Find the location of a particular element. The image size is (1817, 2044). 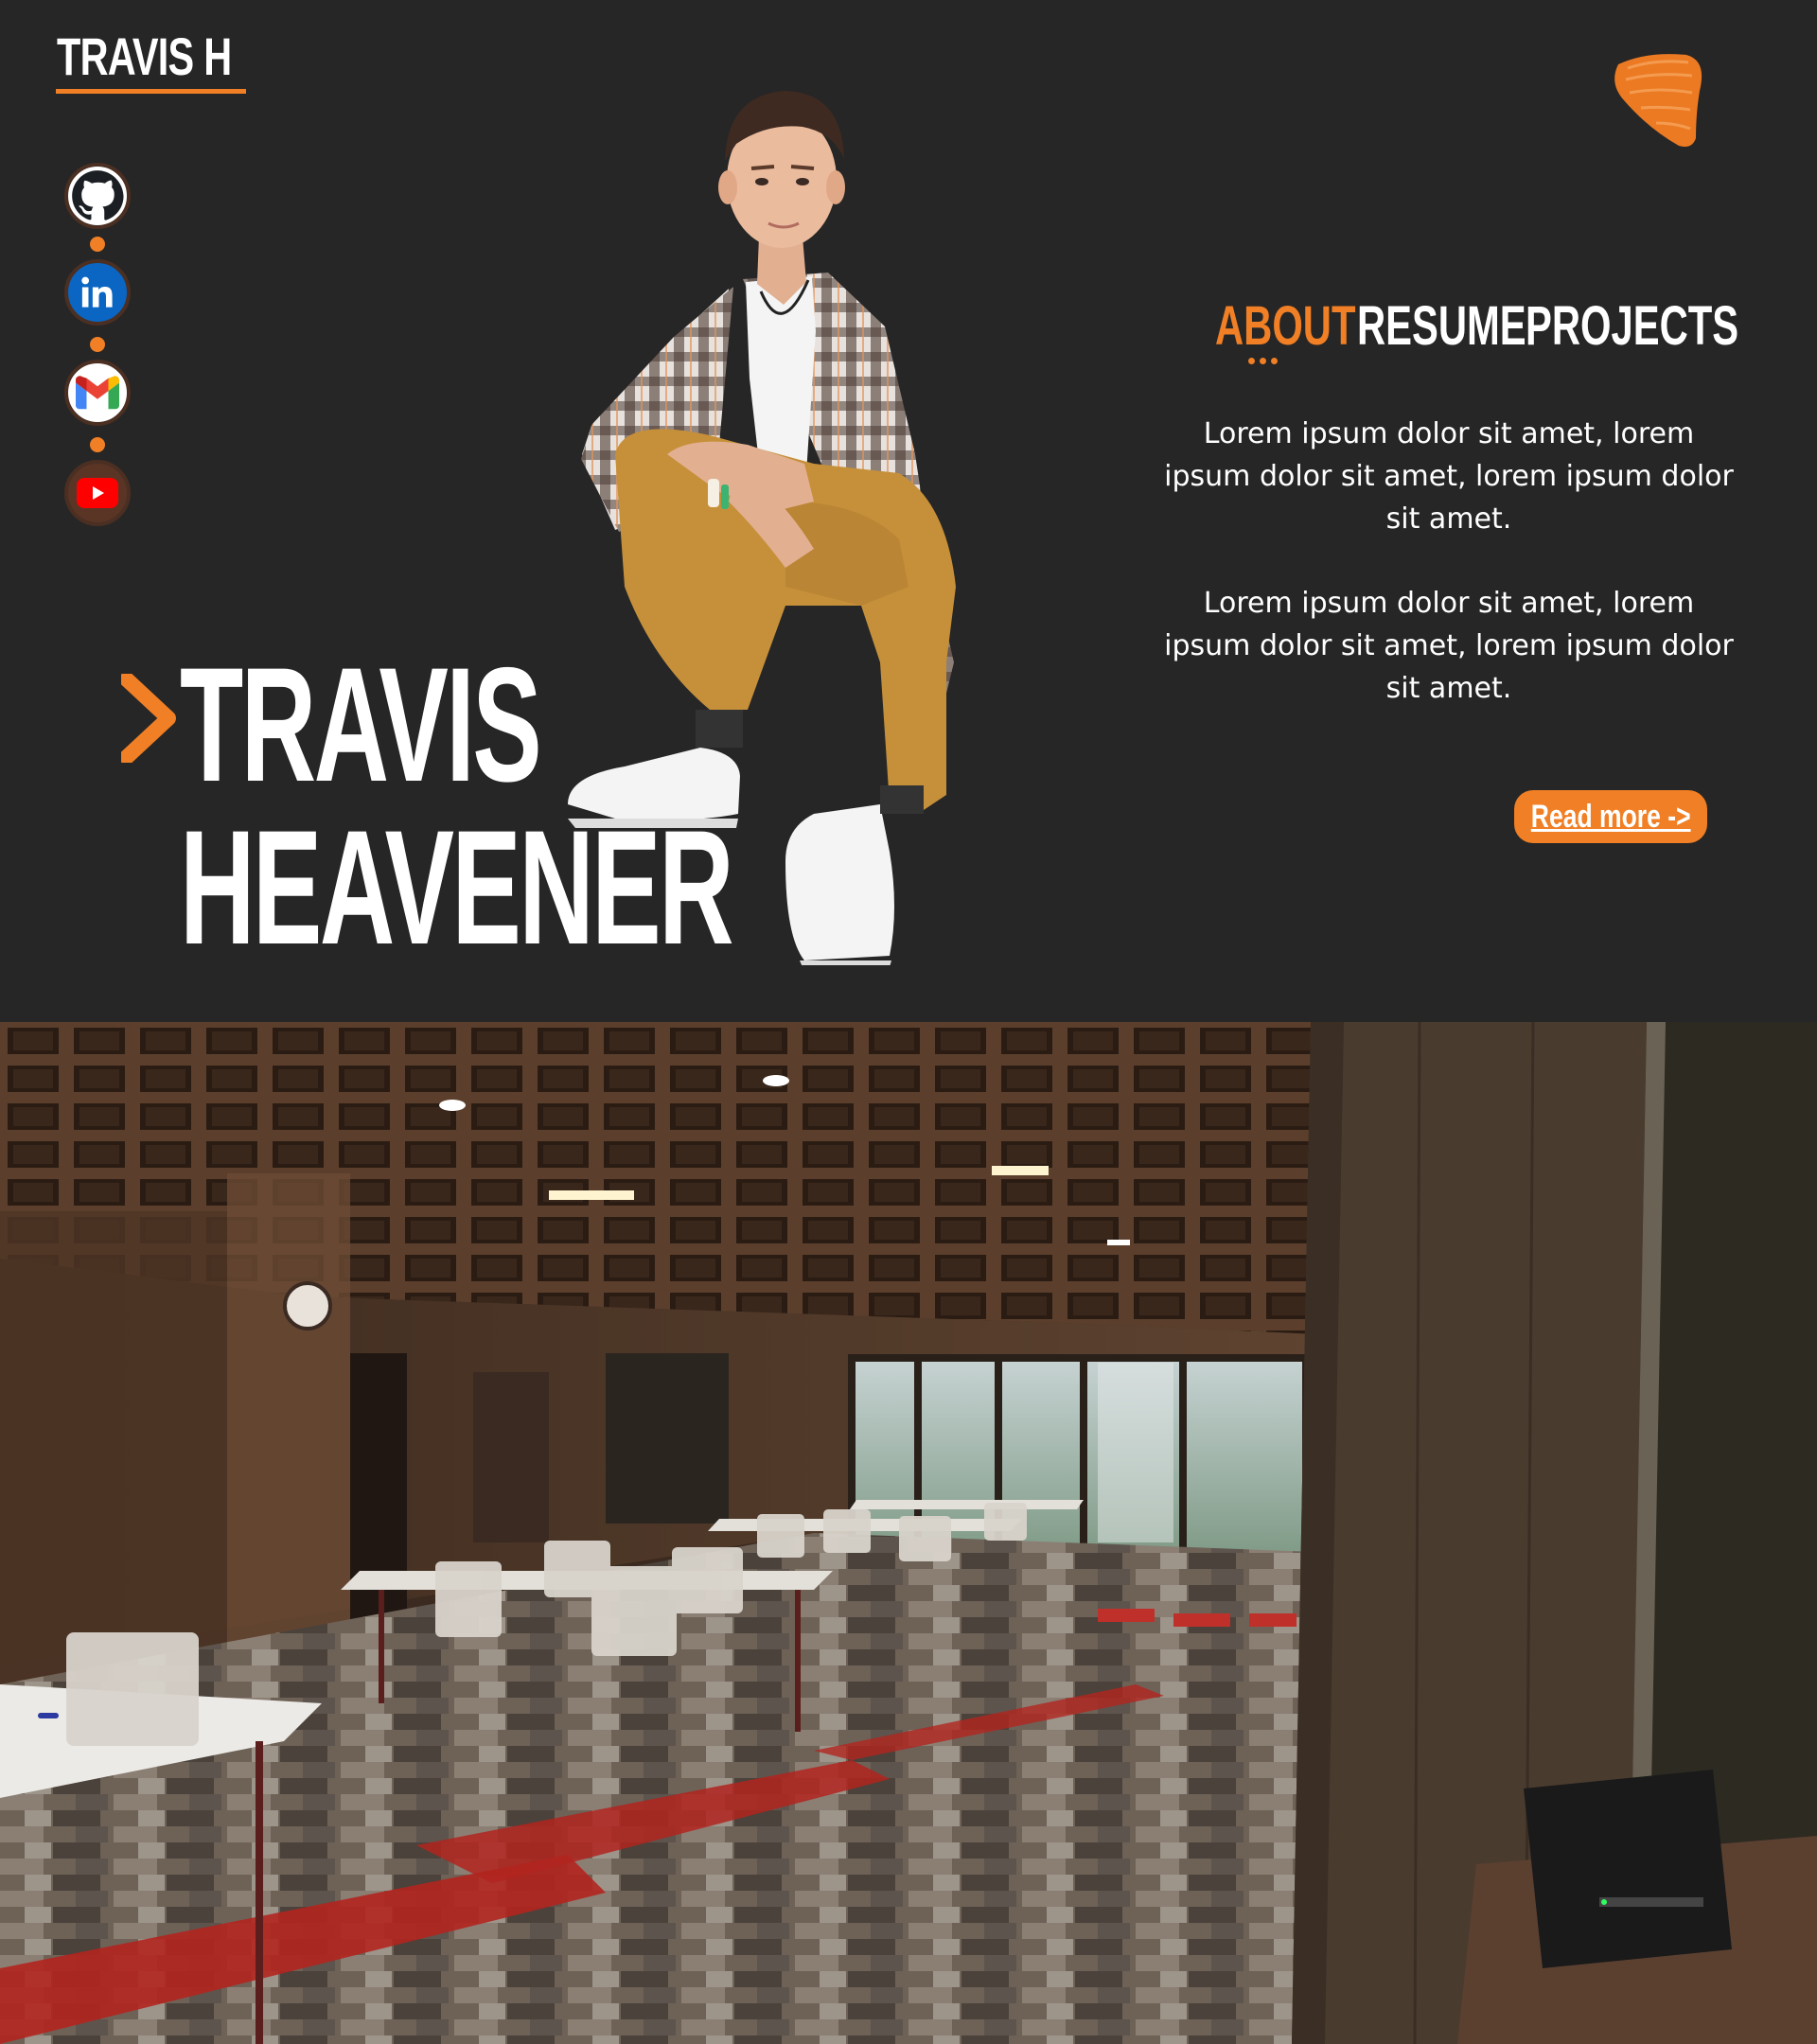

linkedin-icon is located at coordinates (97, 292).